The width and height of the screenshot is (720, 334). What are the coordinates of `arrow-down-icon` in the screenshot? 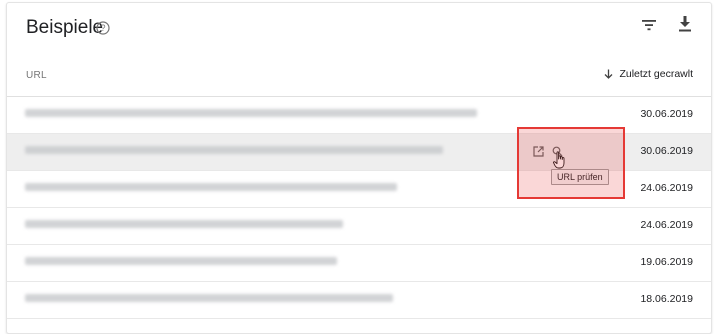 It's located at (609, 74).